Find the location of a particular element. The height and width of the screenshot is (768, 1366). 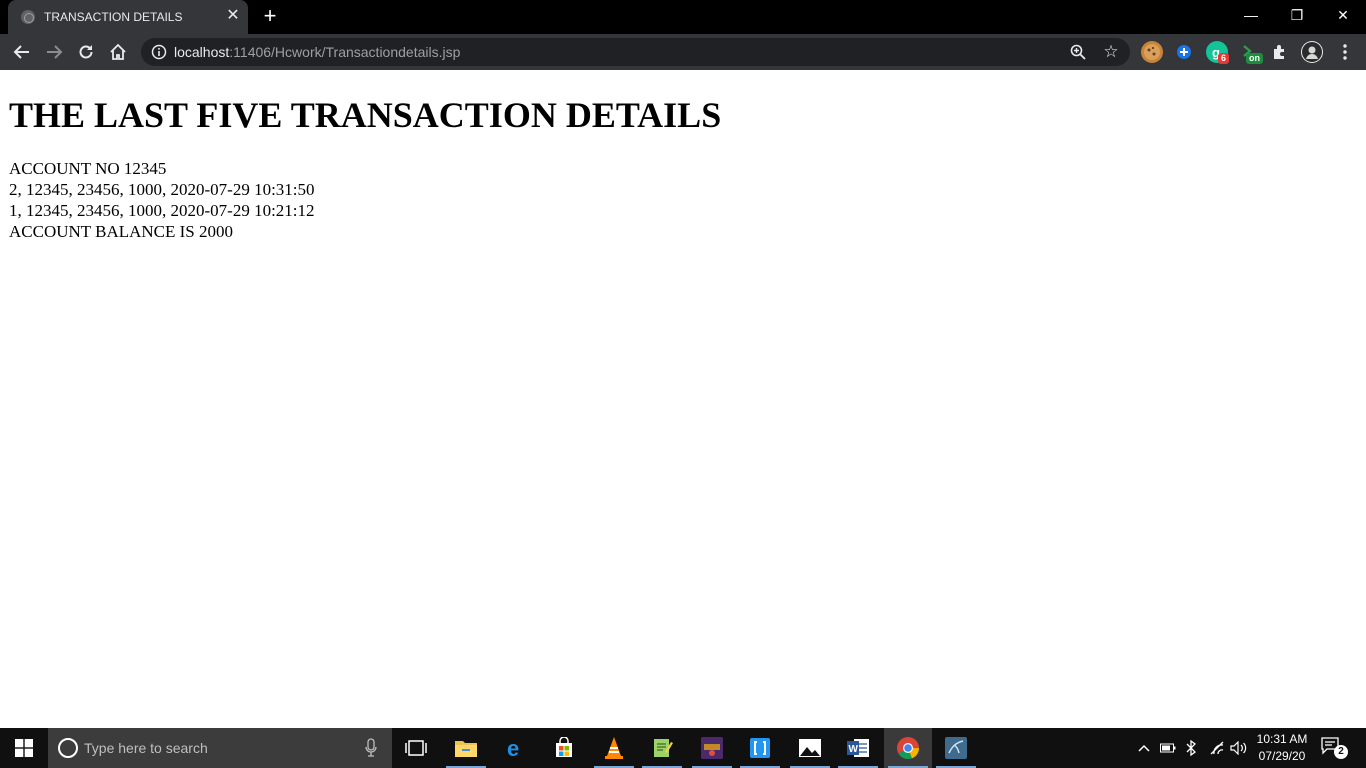

chevron-up-icon is located at coordinates (1144, 748).